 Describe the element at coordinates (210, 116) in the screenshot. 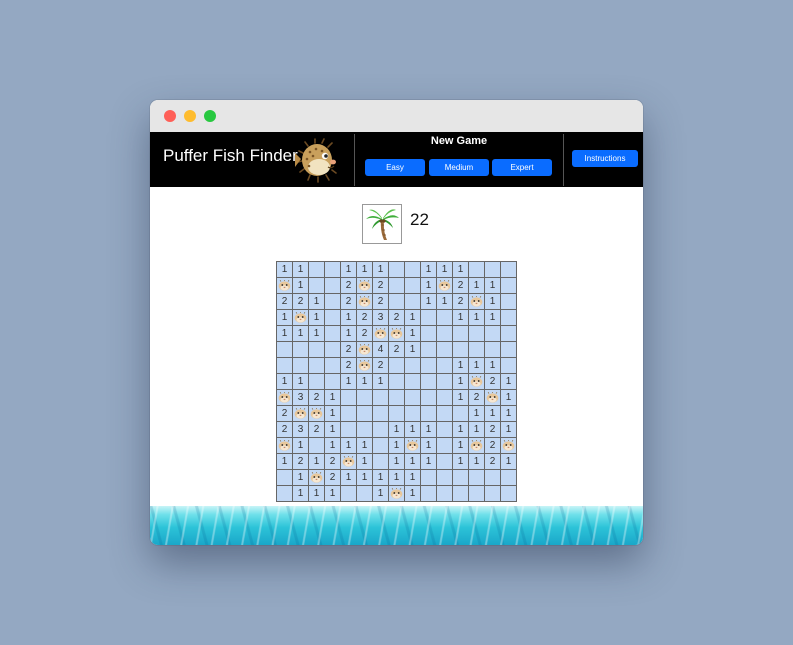

I see `zoom-window-button` at that location.